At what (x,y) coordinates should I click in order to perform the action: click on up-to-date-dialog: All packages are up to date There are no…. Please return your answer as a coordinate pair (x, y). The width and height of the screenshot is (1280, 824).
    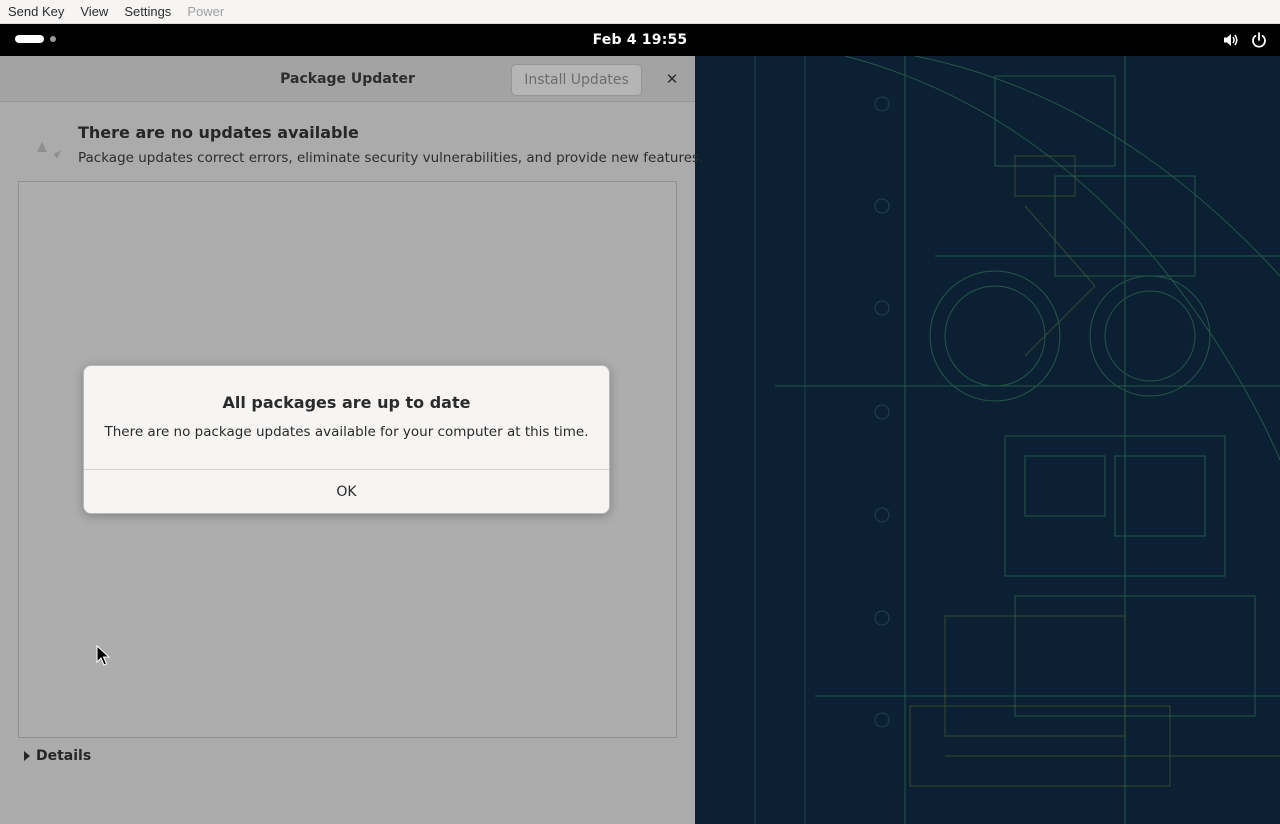
    Looking at the image, I should click on (346, 439).